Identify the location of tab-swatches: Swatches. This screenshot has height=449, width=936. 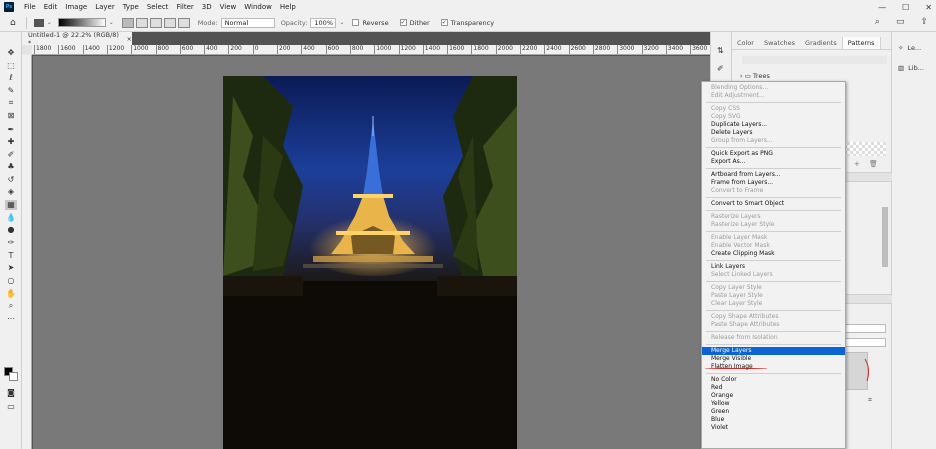
(779, 43).